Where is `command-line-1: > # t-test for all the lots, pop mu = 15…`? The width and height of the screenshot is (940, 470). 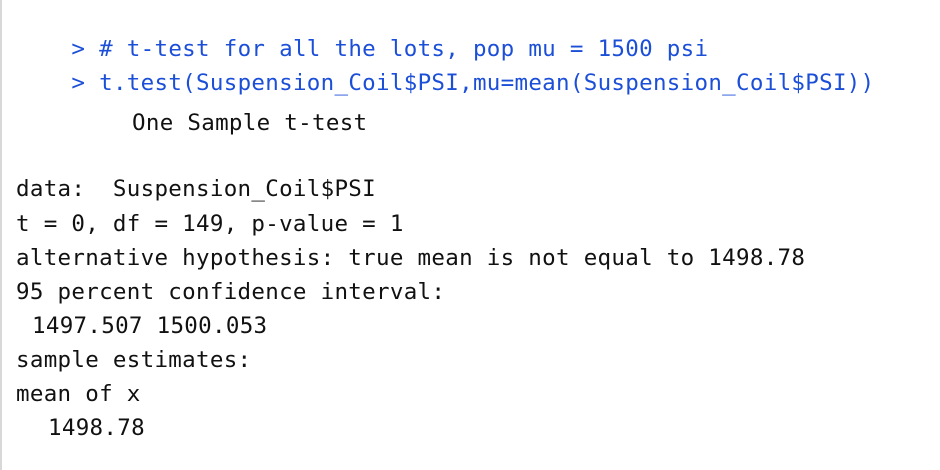 command-line-1: > # t-test for all the lots, pop mu = 15… is located at coordinates (362, 33).